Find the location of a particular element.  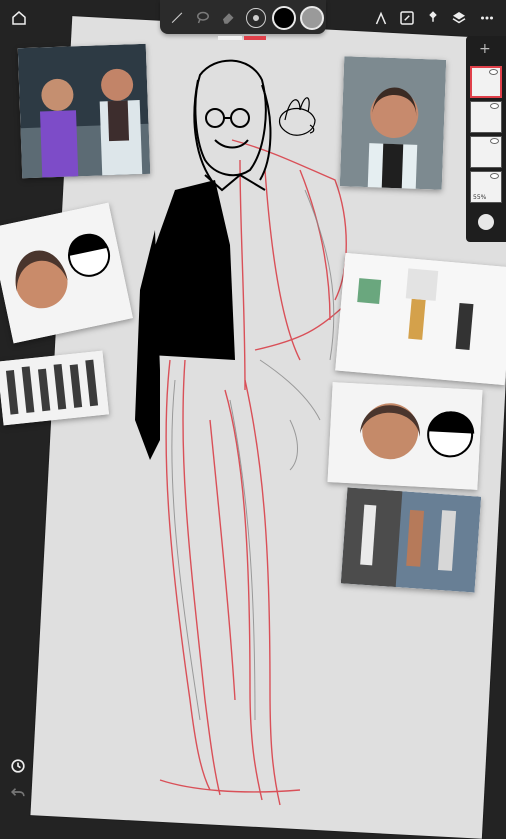

home-icon is located at coordinates (19, 18).